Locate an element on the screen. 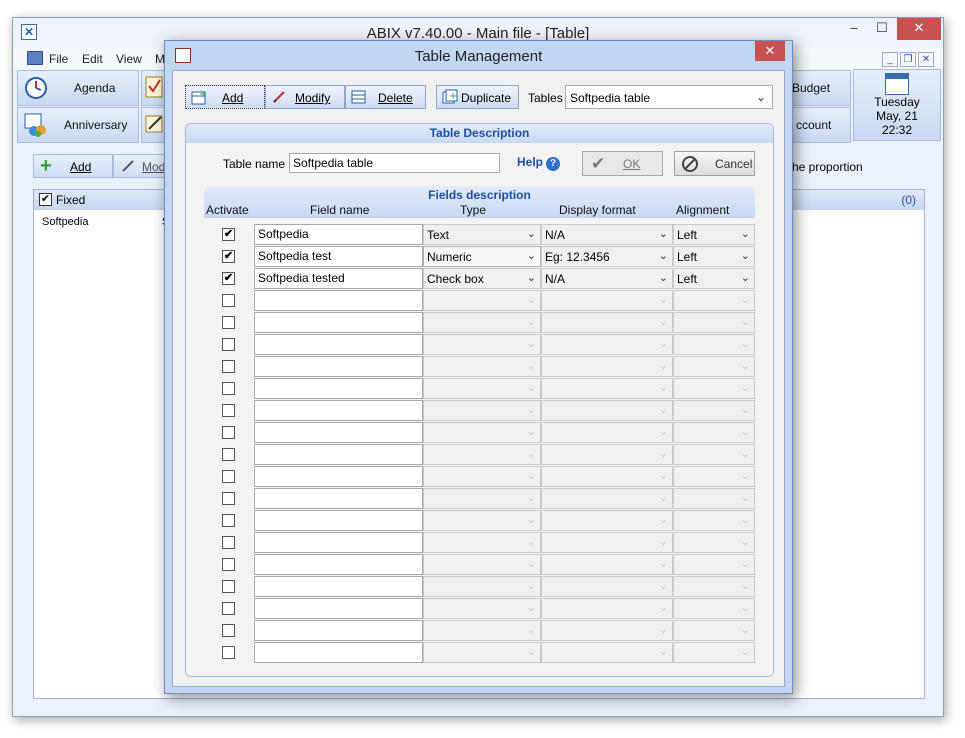  type-dropdown: Numeric ⌄ is located at coordinates (482, 256).